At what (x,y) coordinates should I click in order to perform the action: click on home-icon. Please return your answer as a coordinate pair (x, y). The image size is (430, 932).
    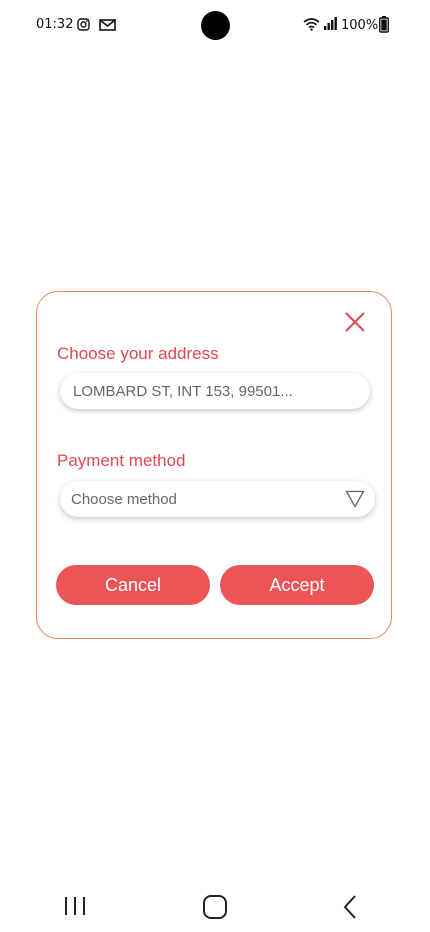
    Looking at the image, I should click on (215, 907).